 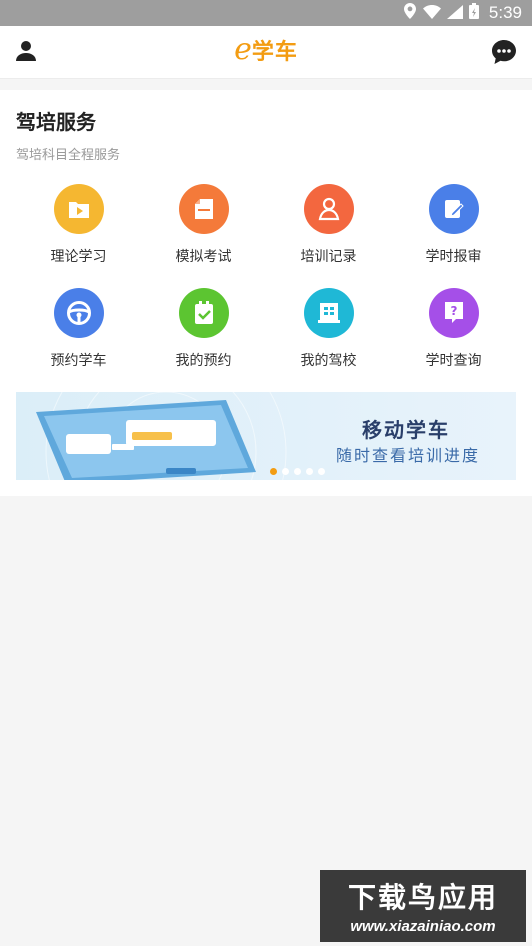 I want to click on service-hours-report: 学时报审, so click(x=453, y=234).